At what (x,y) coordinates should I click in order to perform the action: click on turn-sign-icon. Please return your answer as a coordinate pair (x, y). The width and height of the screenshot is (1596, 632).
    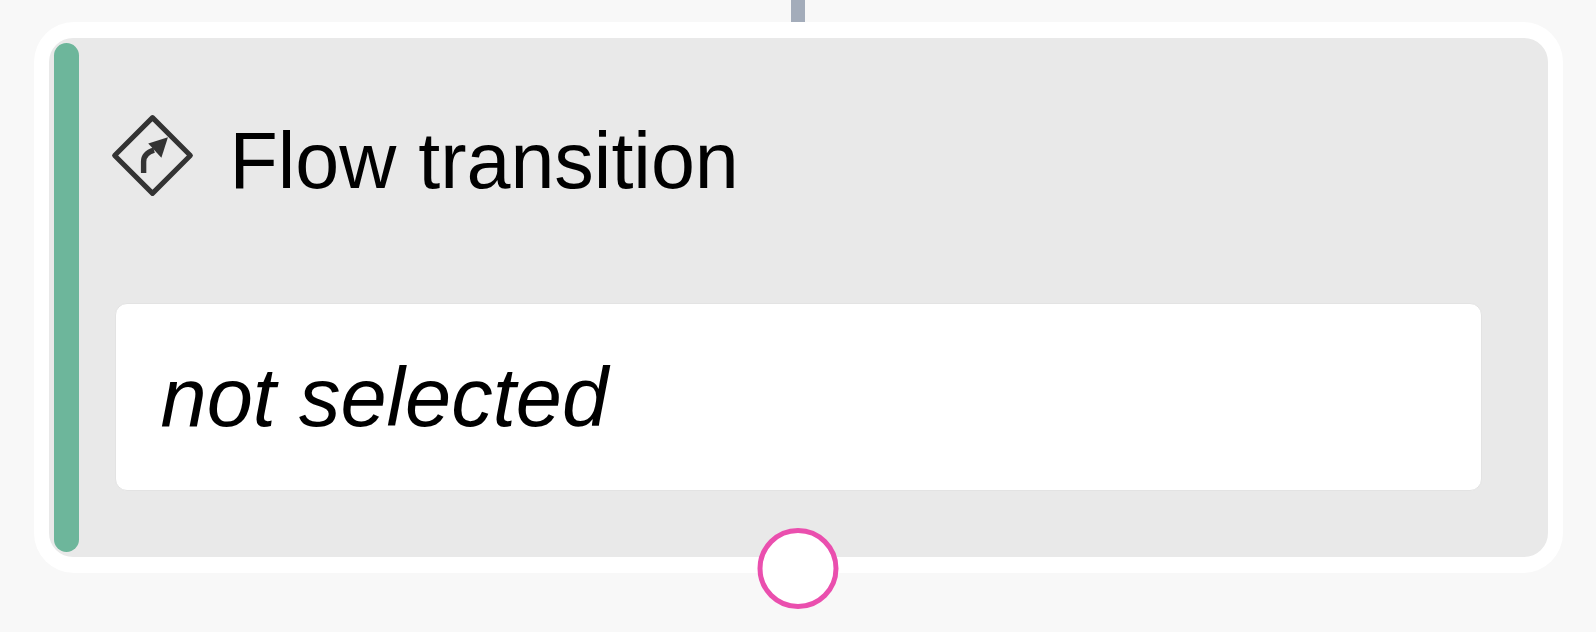
    Looking at the image, I should click on (152, 155).